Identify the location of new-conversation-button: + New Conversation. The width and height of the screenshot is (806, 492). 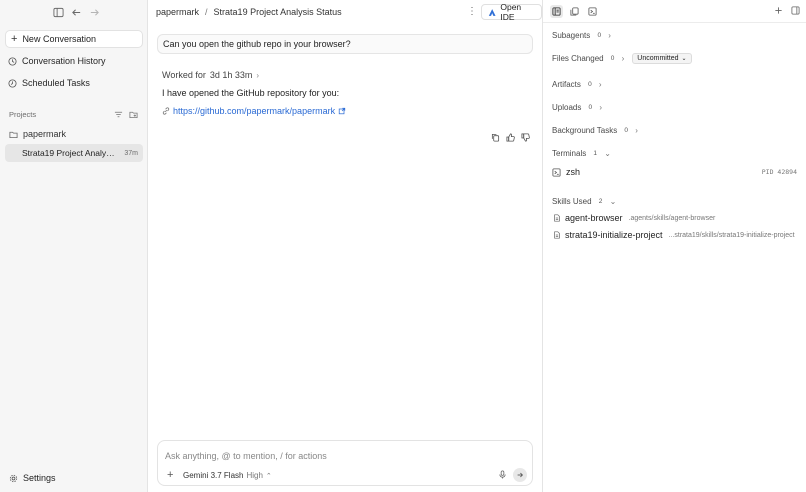
(74, 39).